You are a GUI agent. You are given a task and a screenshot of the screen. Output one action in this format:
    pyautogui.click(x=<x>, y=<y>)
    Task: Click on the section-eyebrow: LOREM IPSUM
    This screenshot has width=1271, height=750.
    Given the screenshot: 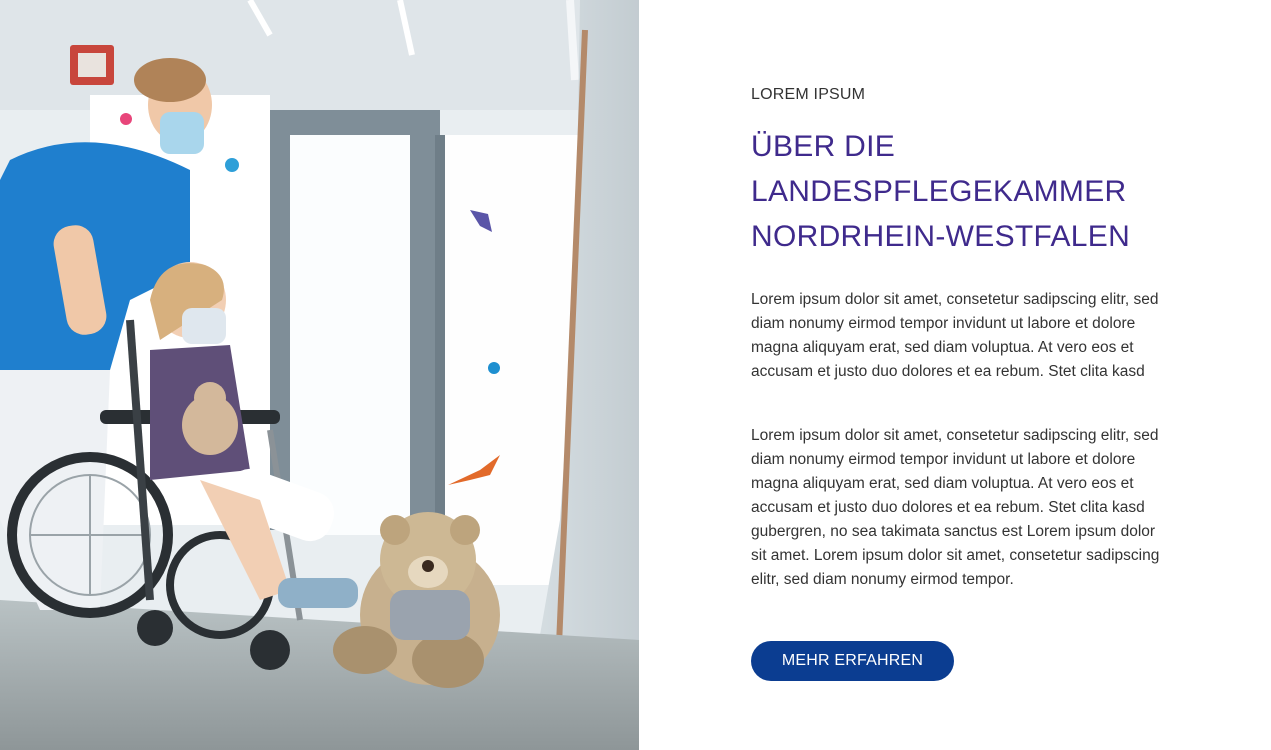 What is the action you would take?
    pyautogui.click(x=808, y=94)
    